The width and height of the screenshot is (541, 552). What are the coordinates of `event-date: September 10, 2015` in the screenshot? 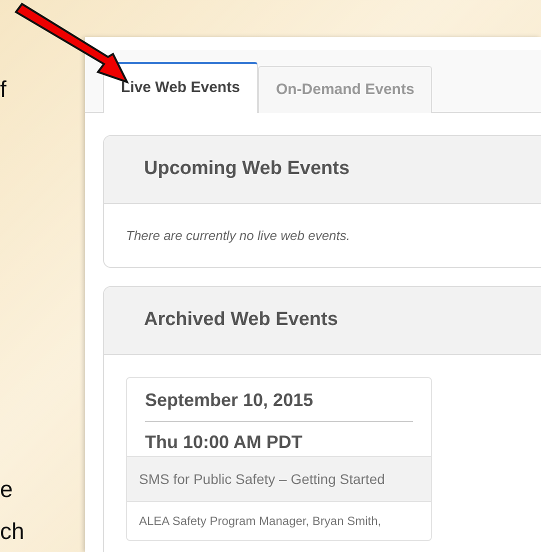 It's located at (229, 400).